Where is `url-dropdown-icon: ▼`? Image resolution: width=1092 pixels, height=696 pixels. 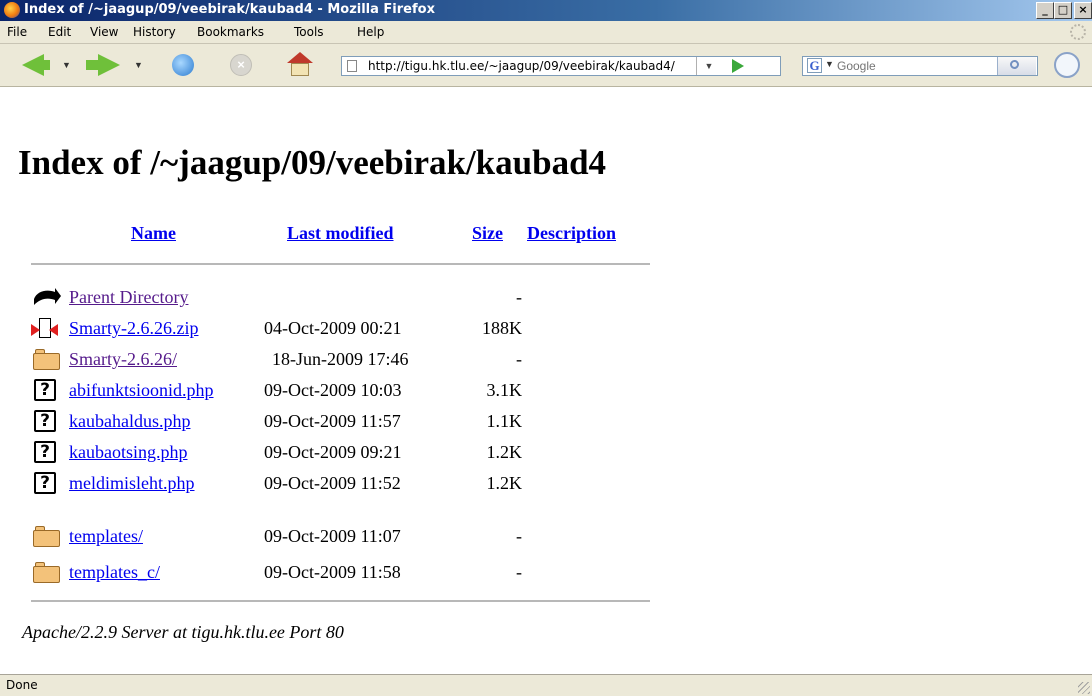
url-dropdown-icon: ▼ is located at coordinates (708, 66).